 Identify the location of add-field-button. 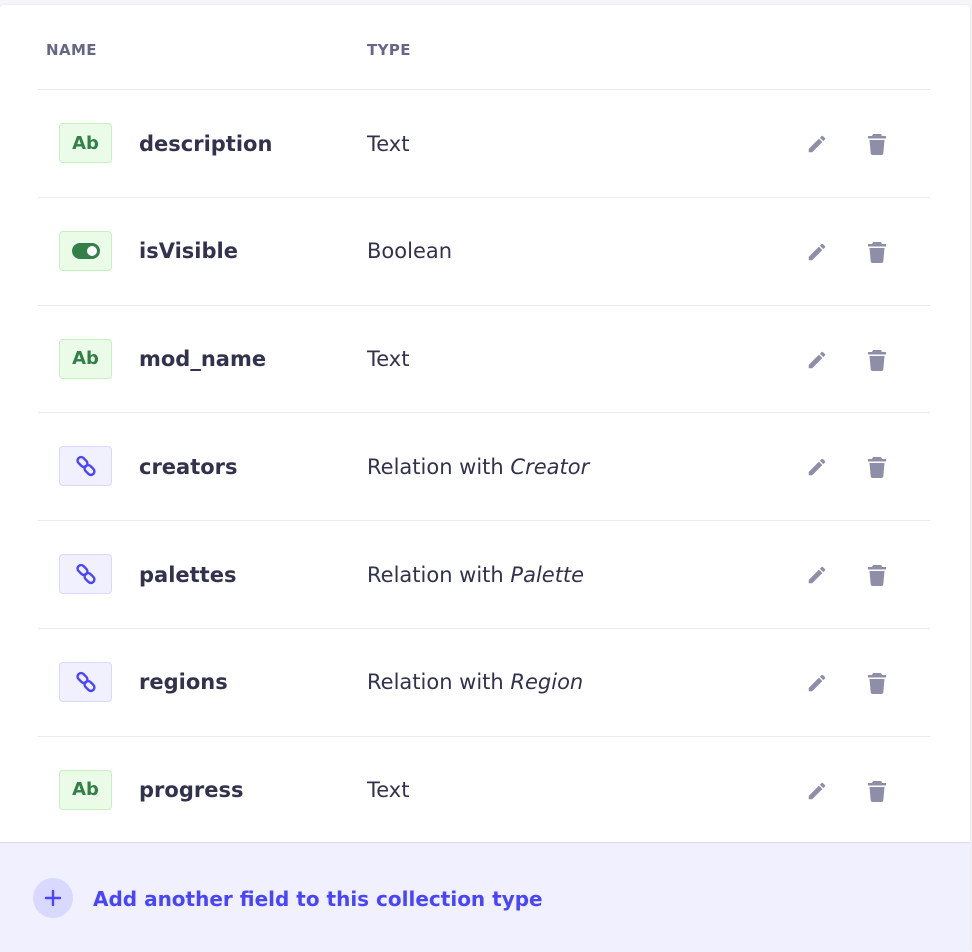
(53, 898).